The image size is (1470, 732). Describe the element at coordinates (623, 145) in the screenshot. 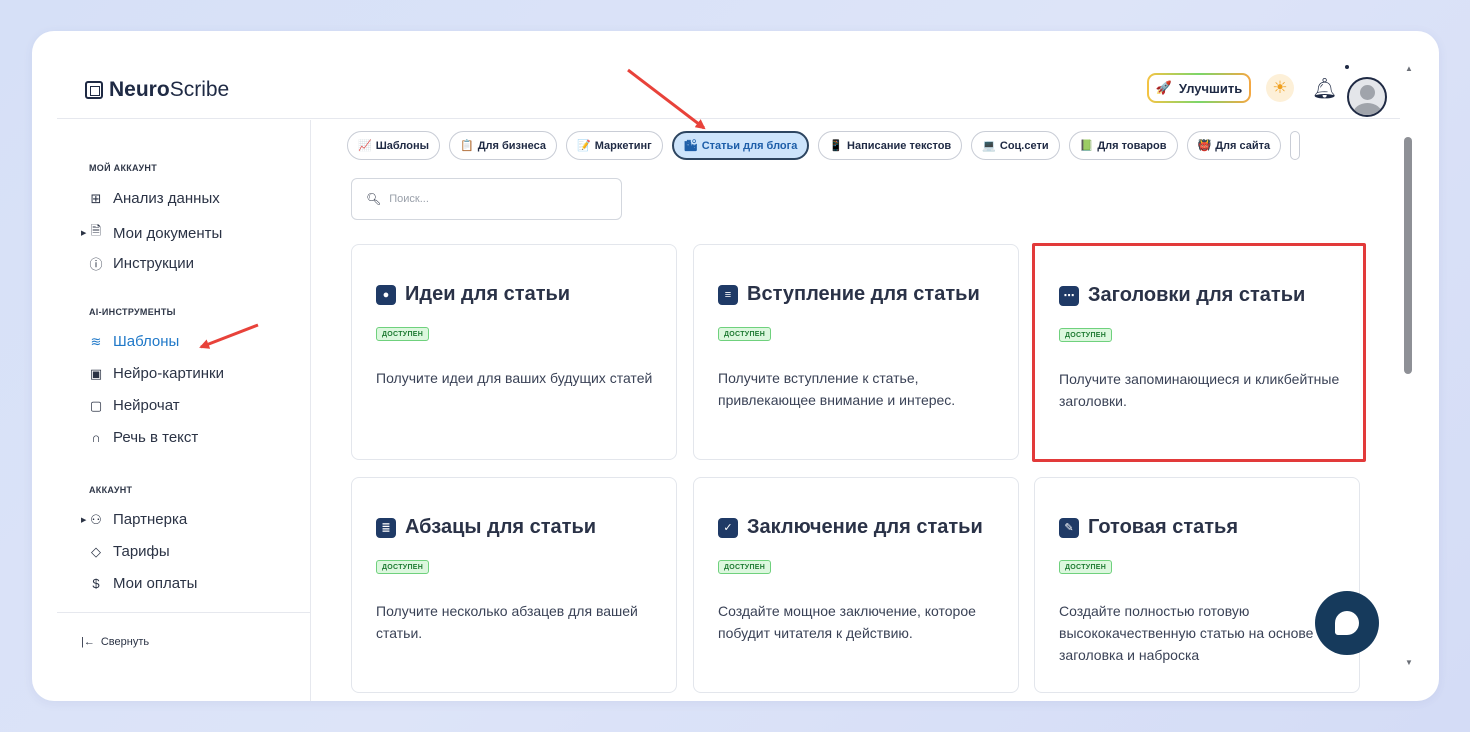

I see `chip-label: Маркетинг` at that location.